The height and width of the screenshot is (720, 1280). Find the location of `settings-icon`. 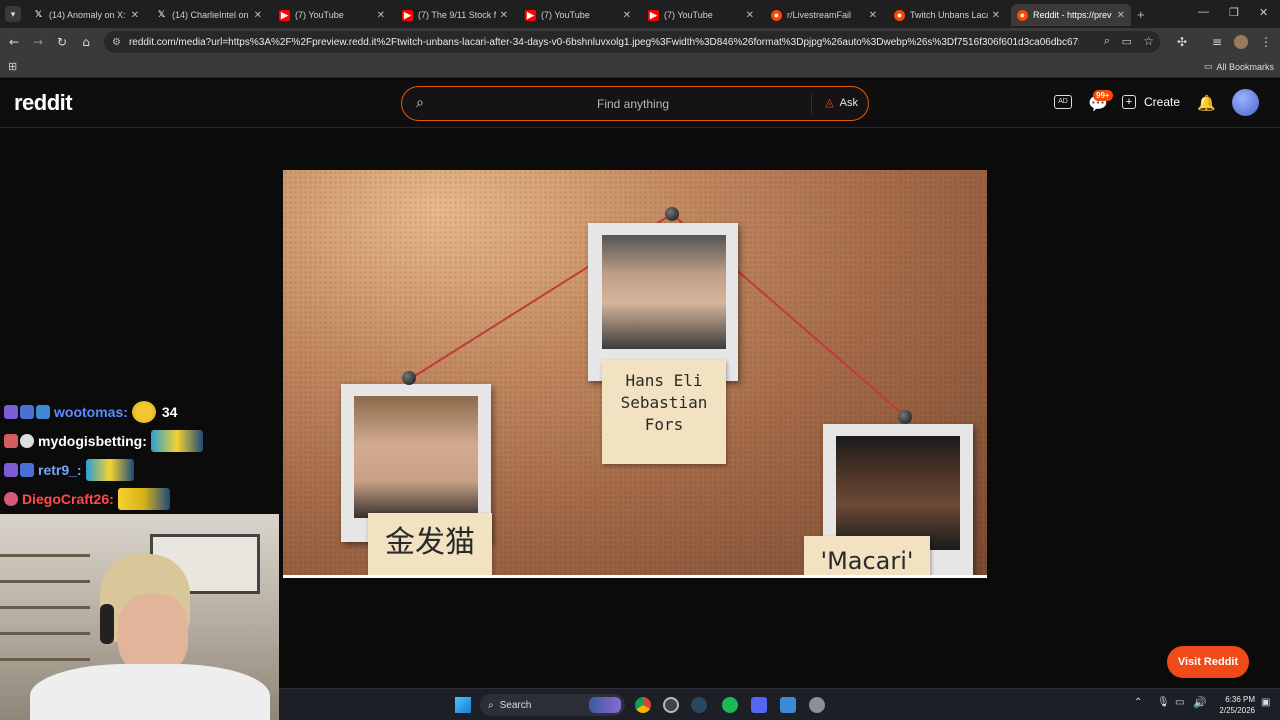

settings-icon is located at coordinates (817, 705).